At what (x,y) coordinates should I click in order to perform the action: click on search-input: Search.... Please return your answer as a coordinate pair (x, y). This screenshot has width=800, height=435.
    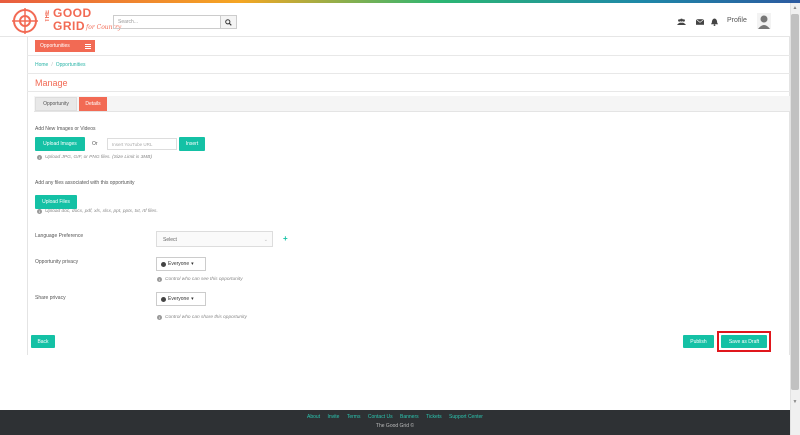
    Looking at the image, I should click on (166, 22).